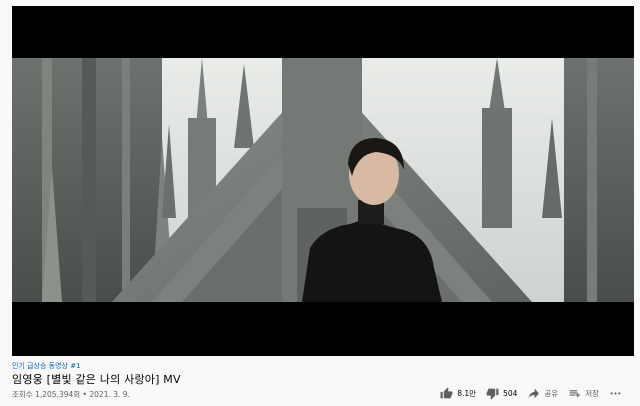 This screenshot has height=406, width=640. I want to click on more-actions-button, so click(615, 393).